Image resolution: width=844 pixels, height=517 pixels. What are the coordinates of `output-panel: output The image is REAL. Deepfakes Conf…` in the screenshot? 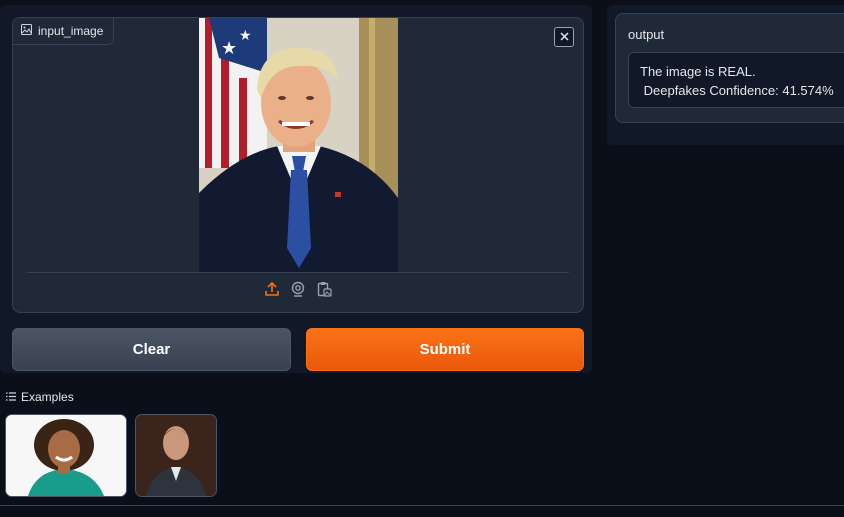 It's located at (725, 75).